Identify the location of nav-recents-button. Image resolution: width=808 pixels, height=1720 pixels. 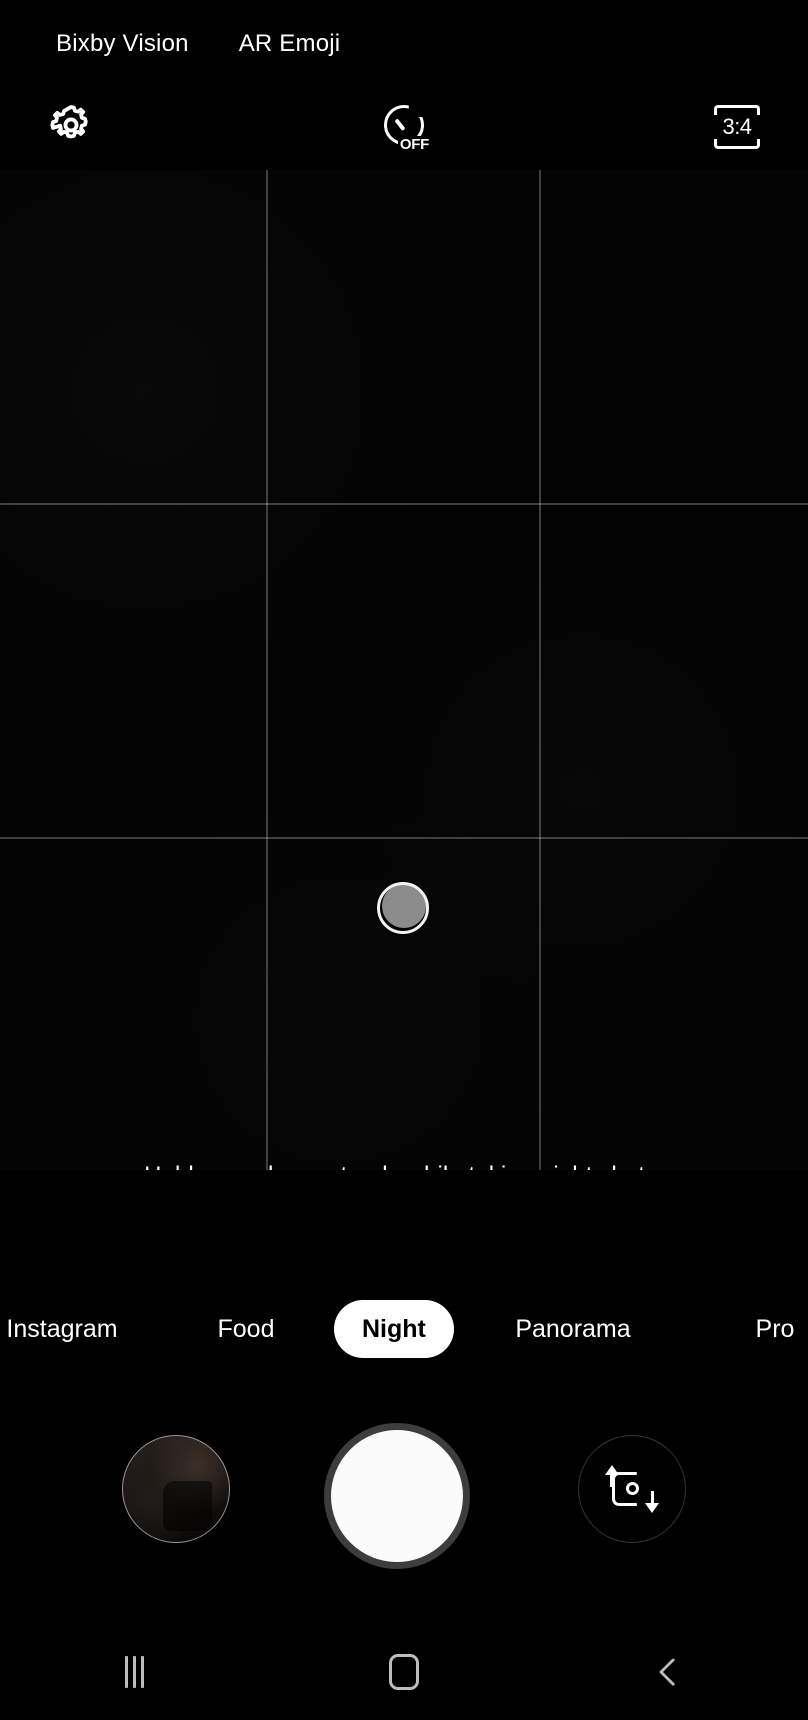
(134, 1672).